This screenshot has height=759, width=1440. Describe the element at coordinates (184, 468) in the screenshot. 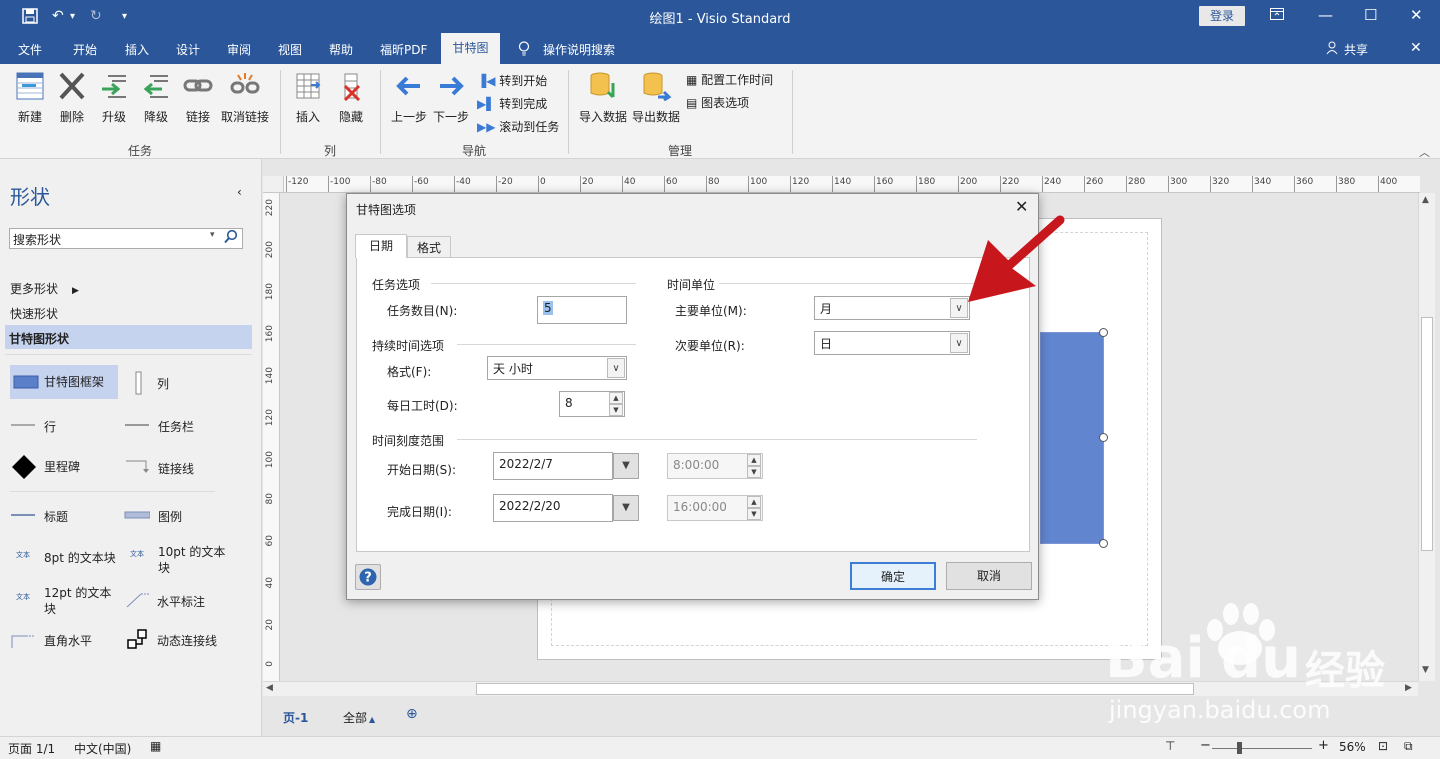

I see `shape-link-line: 链接线` at that location.